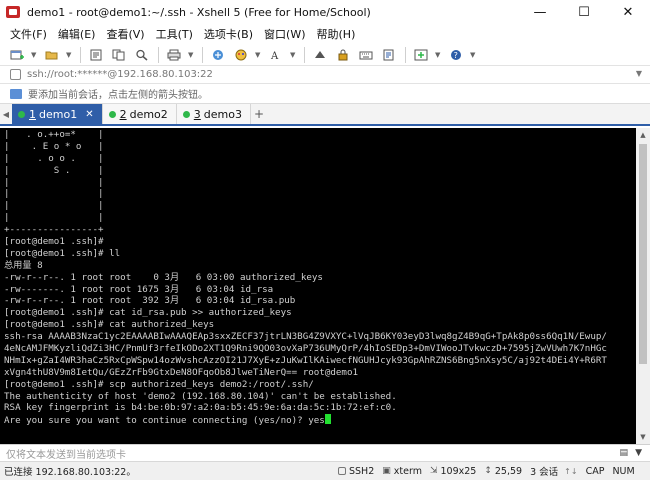 Image resolution: width=650 pixels, height=480 pixels. Describe the element at coordinates (32, 114) in the screenshot. I see `tab-number: 1` at that location.